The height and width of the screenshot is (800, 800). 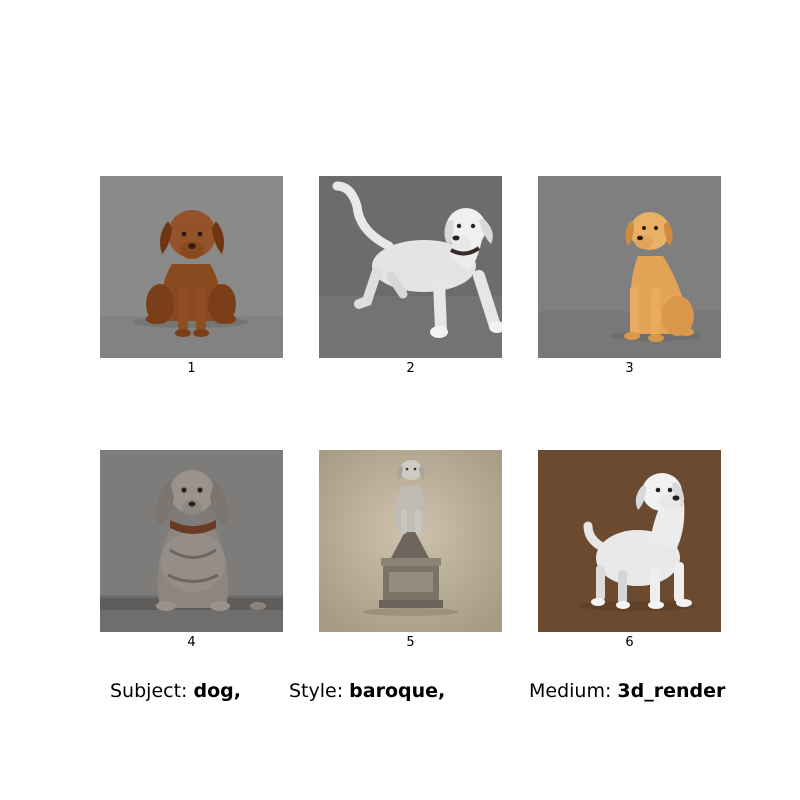 What do you see at coordinates (410, 642) in the screenshot?
I see `image-number-5: 5` at bounding box center [410, 642].